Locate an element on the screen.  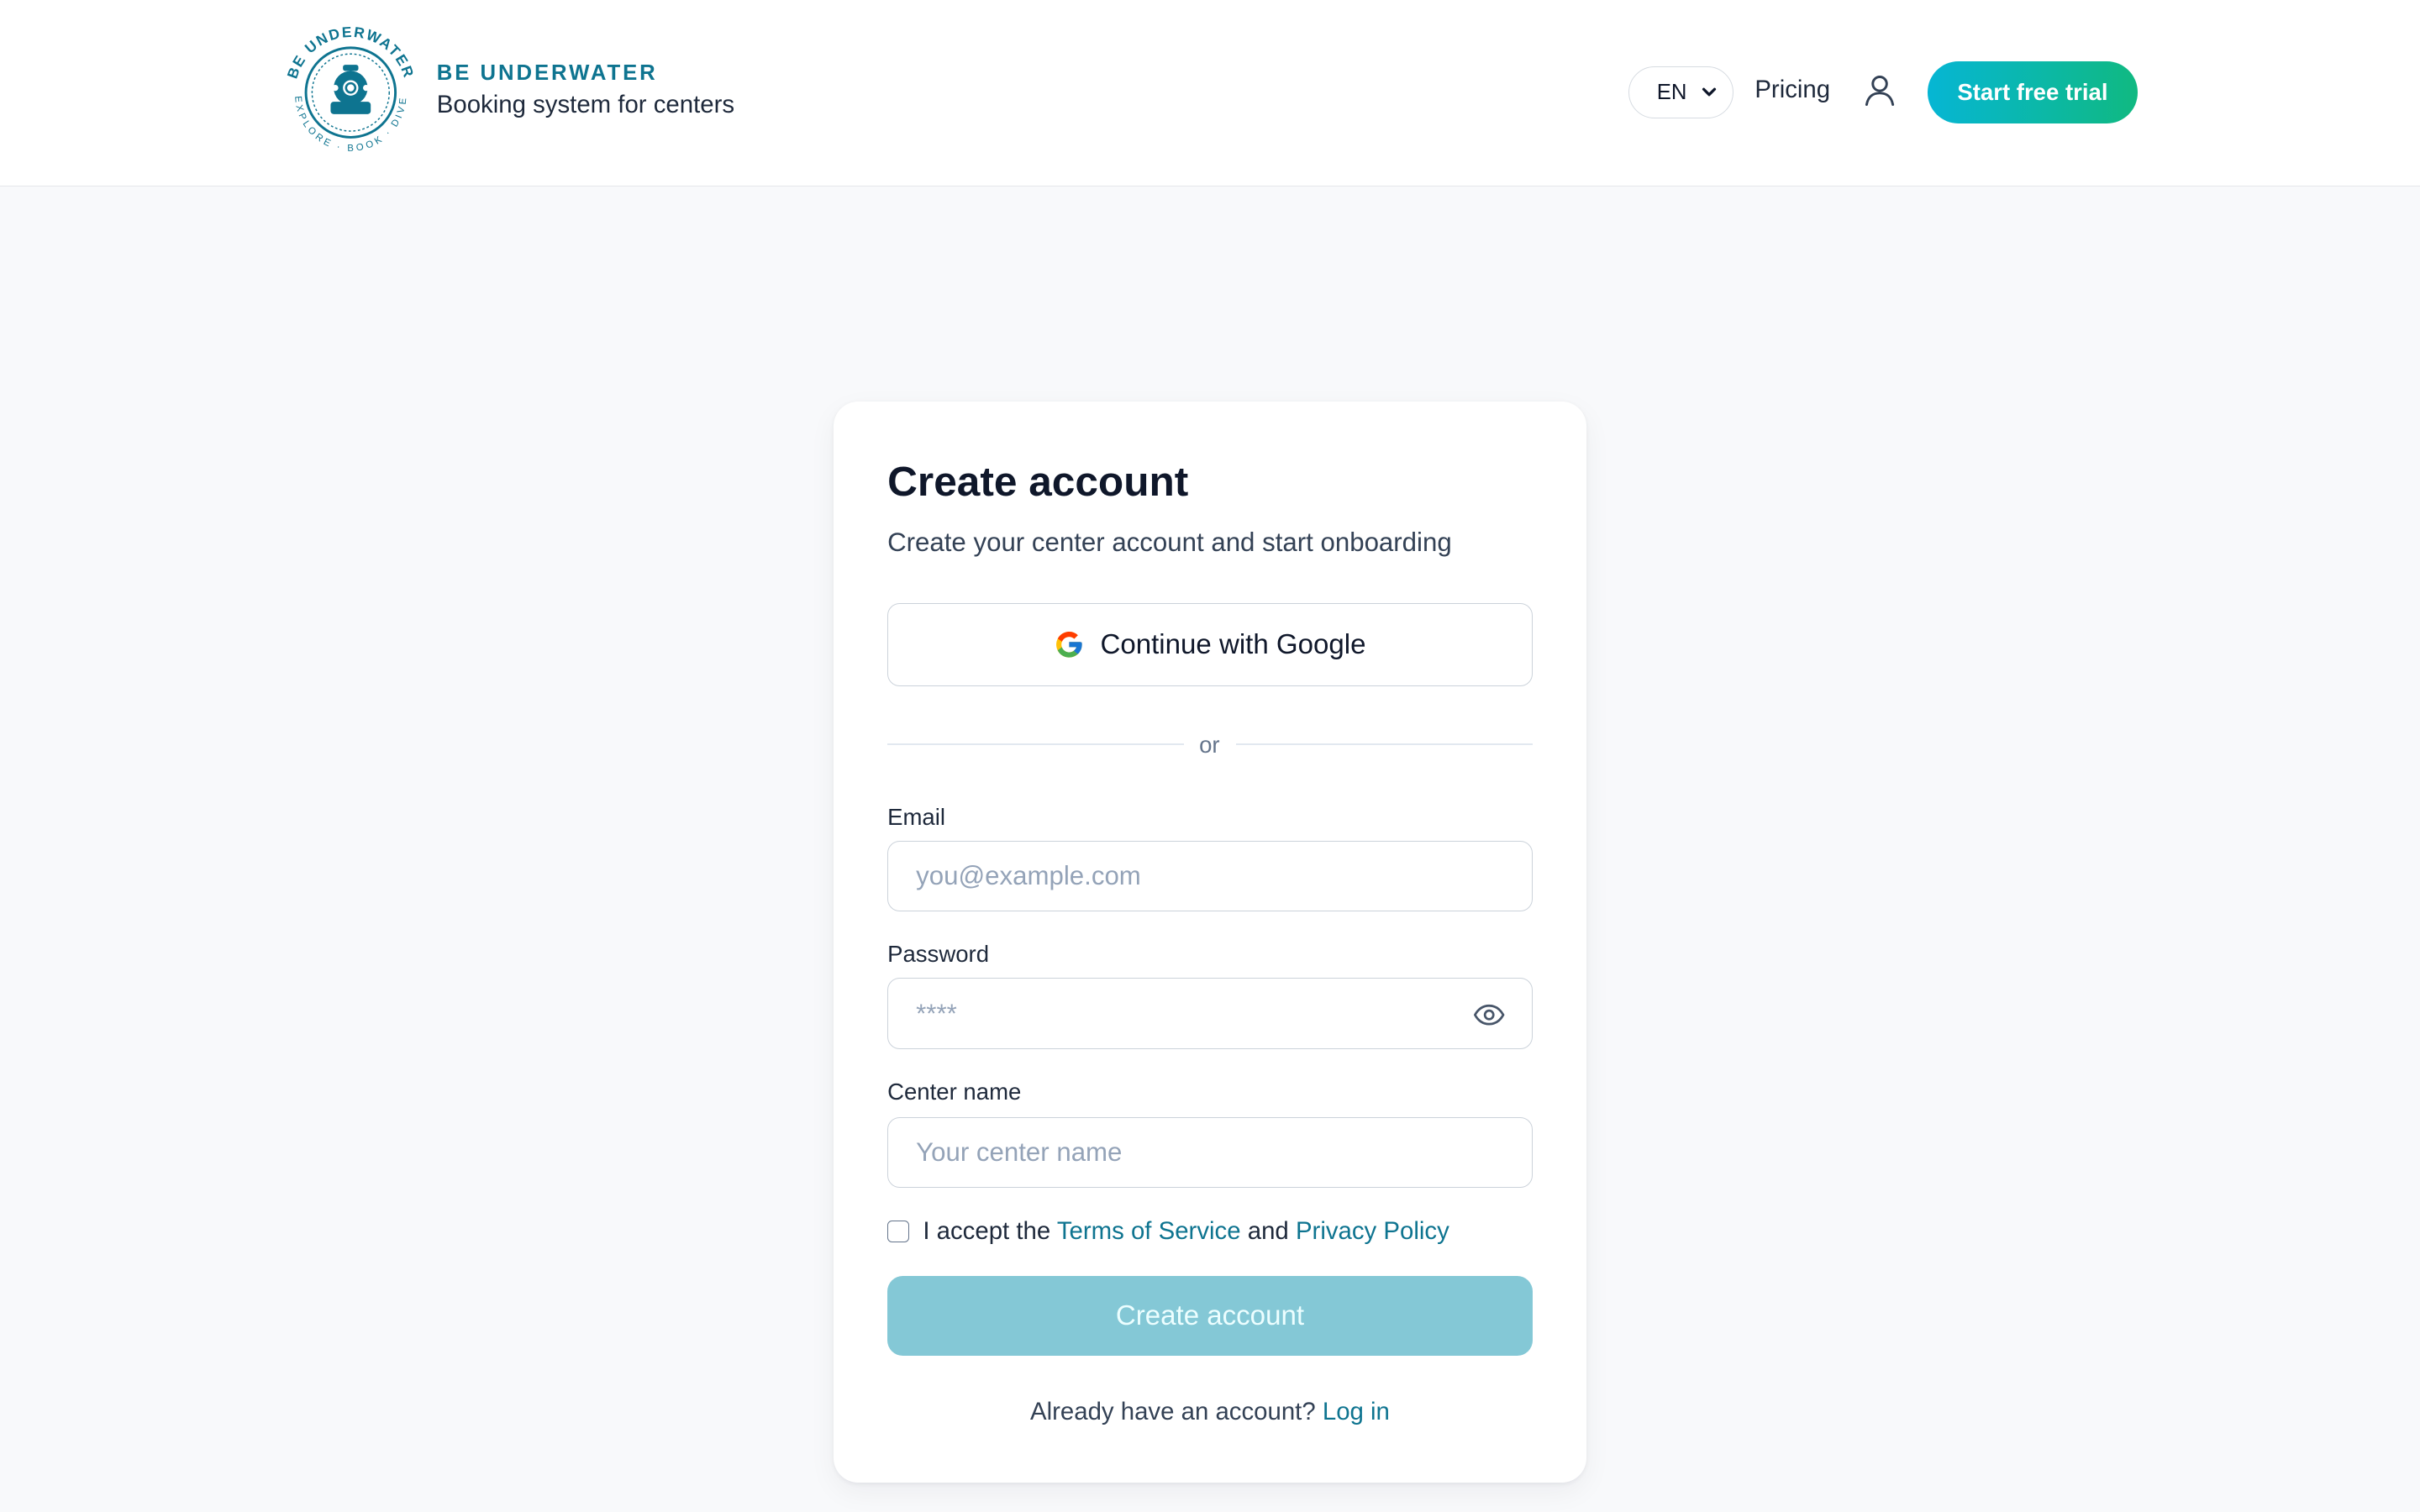
login-prompt-text: Already have an account? is located at coordinates (1173, 1412).